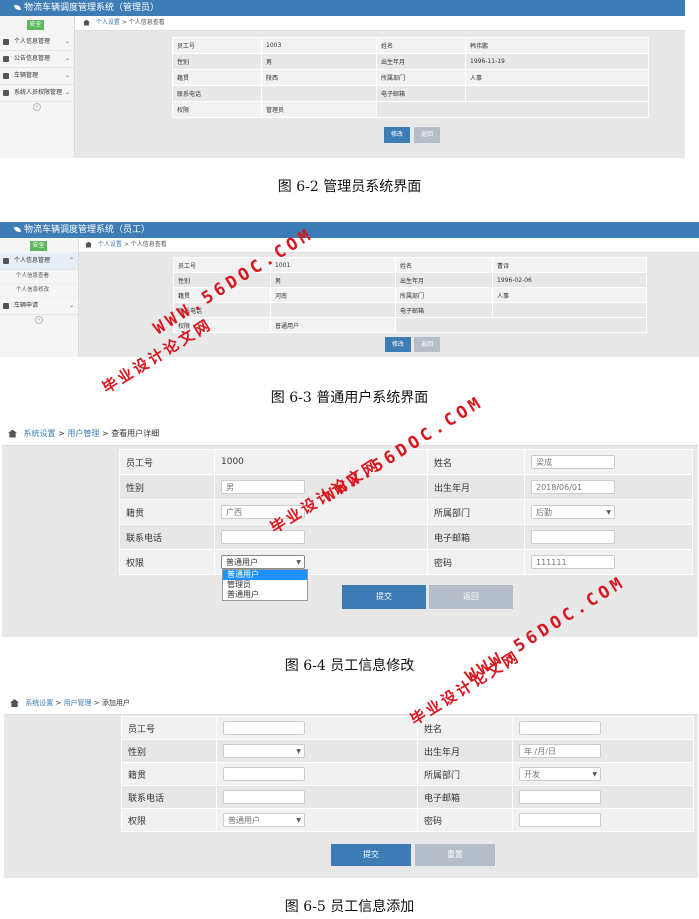 The height and width of the screenshot is (919, 699). What do you see at coordinates (573, 462) in the screenshot?
I see `name-field: 梁成` at bounding box center [573, 462].